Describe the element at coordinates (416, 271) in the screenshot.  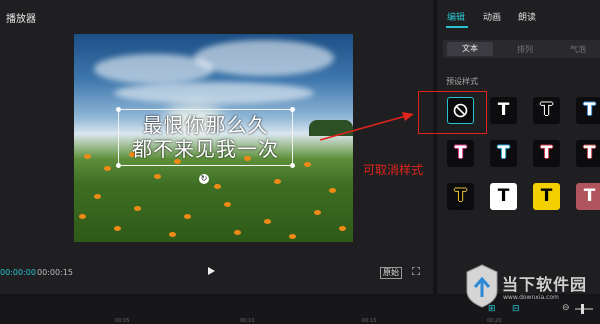
I see `fullscreen-icon` at that location.